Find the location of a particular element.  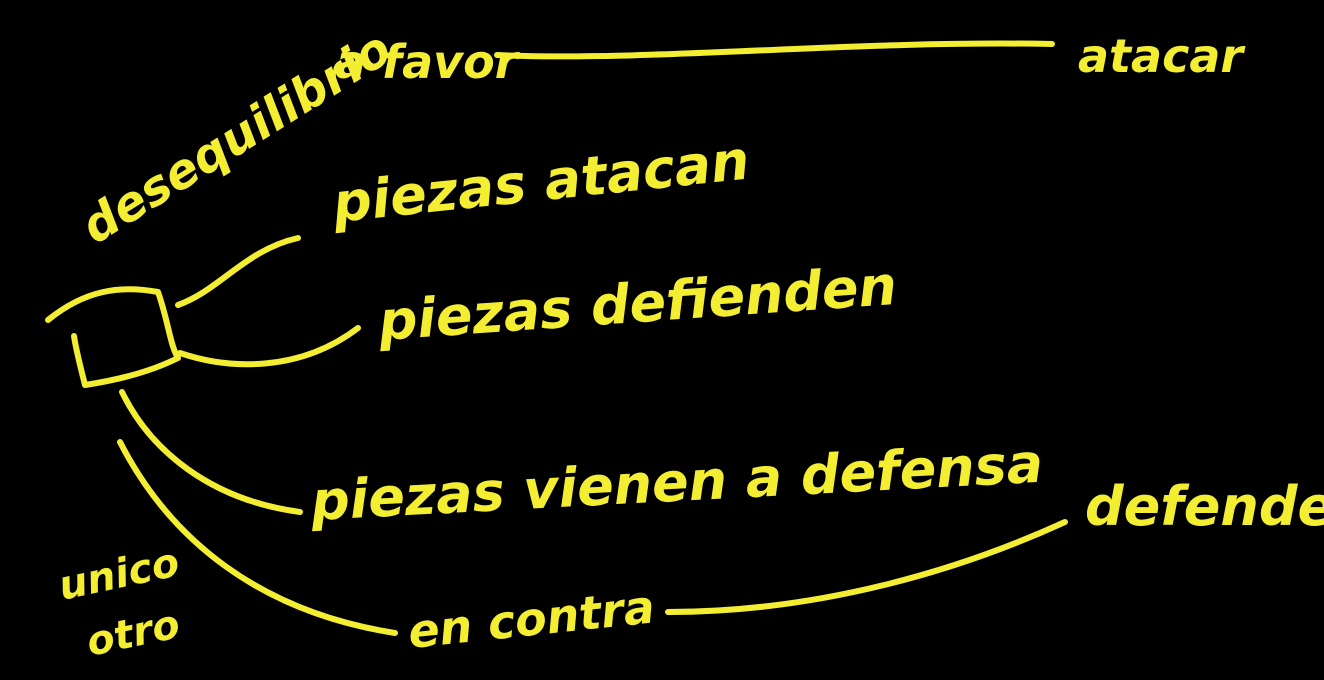

label-unico: unico is located at coordinates (119, 574).